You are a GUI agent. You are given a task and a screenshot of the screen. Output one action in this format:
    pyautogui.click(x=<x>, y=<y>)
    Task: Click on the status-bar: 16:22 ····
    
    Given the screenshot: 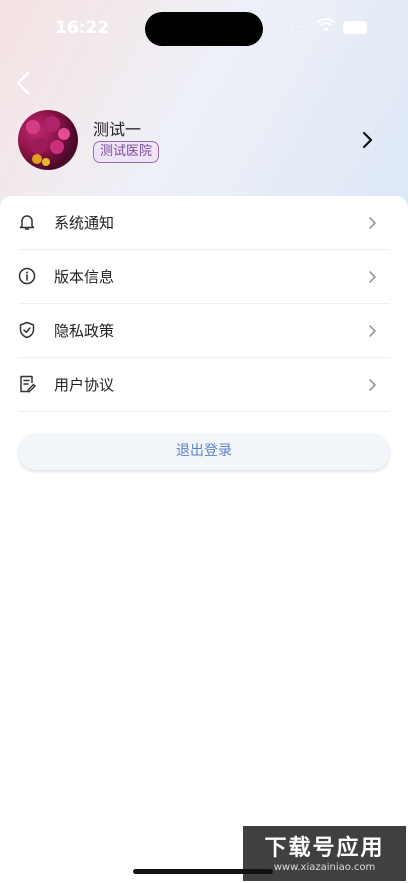 What is the action you would take?
    pyautogui.click(x=204, y=28)
    